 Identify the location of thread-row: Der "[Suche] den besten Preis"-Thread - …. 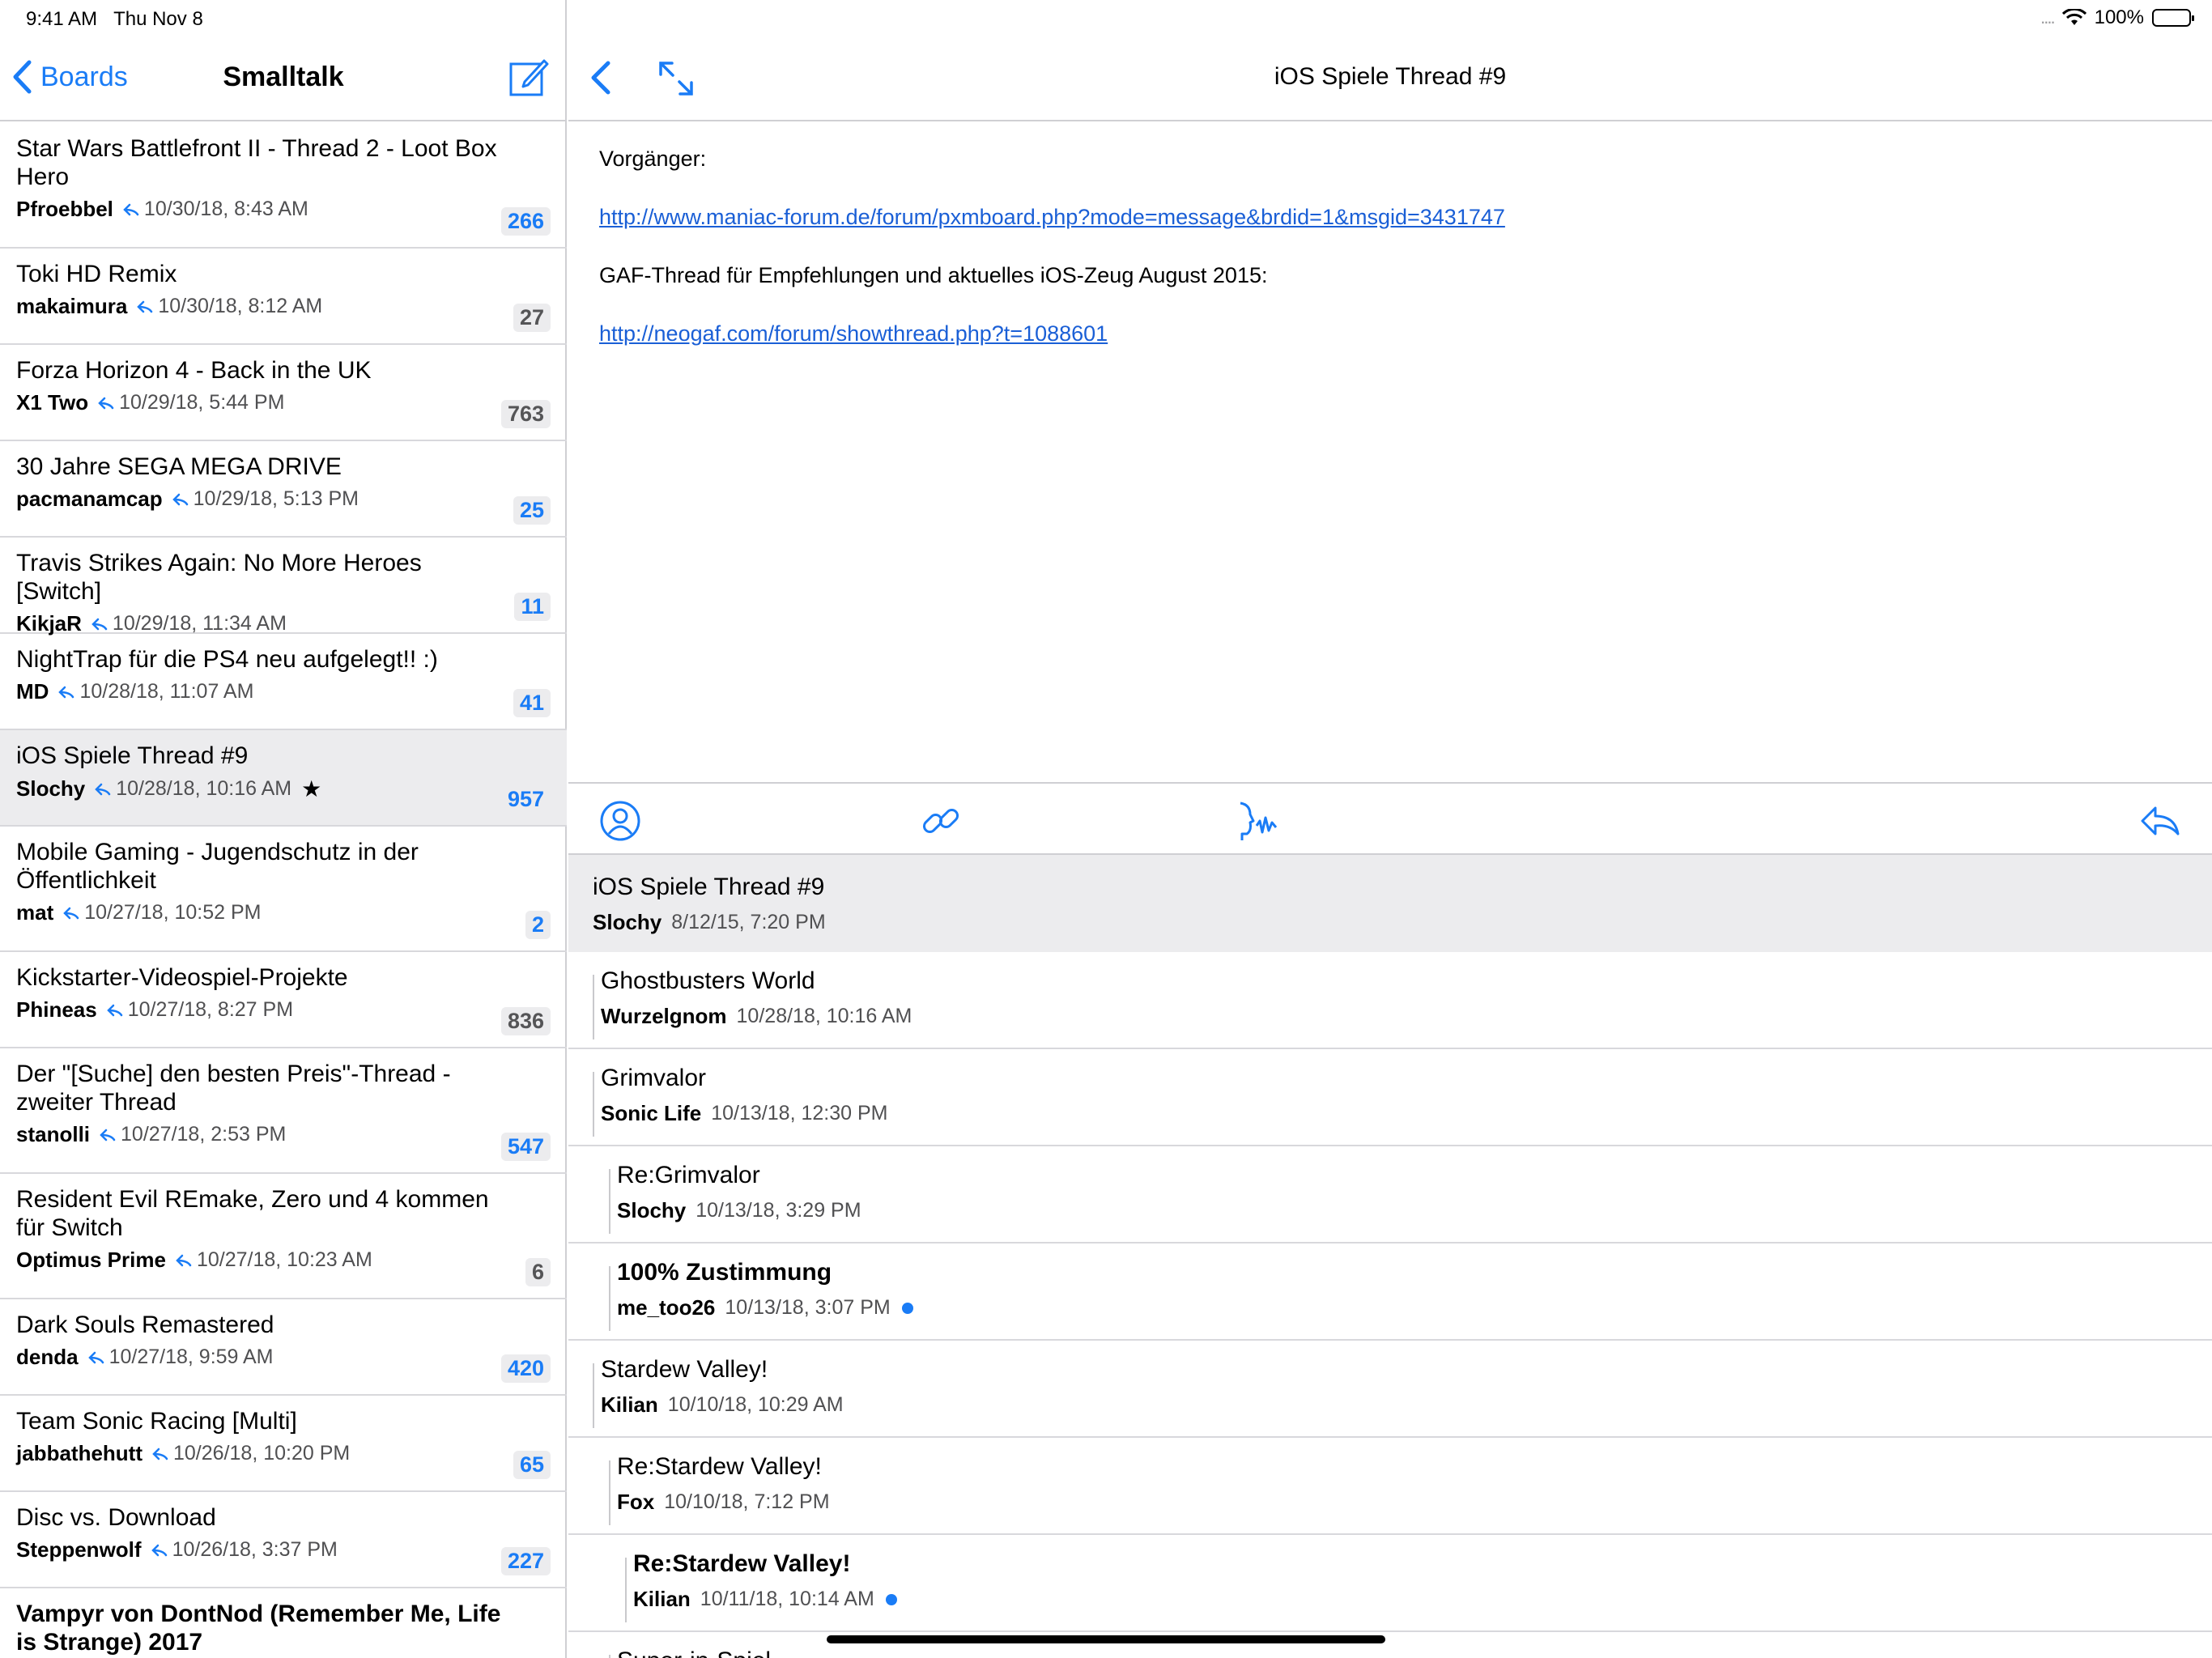
(284, 1111).